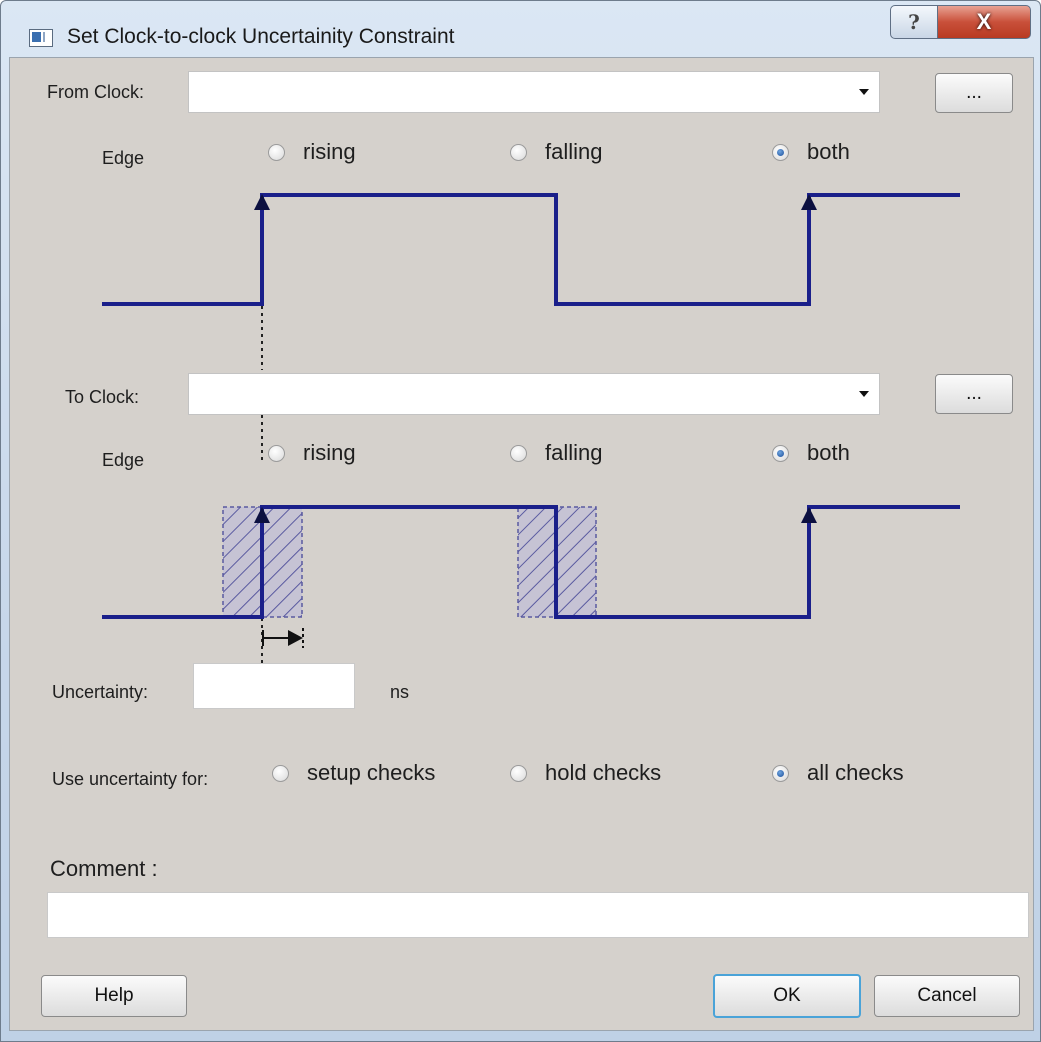 Image resolution: width=1041 pixels, height=1042 pixels. I want to click on to-clock-select, so click(534, 394).